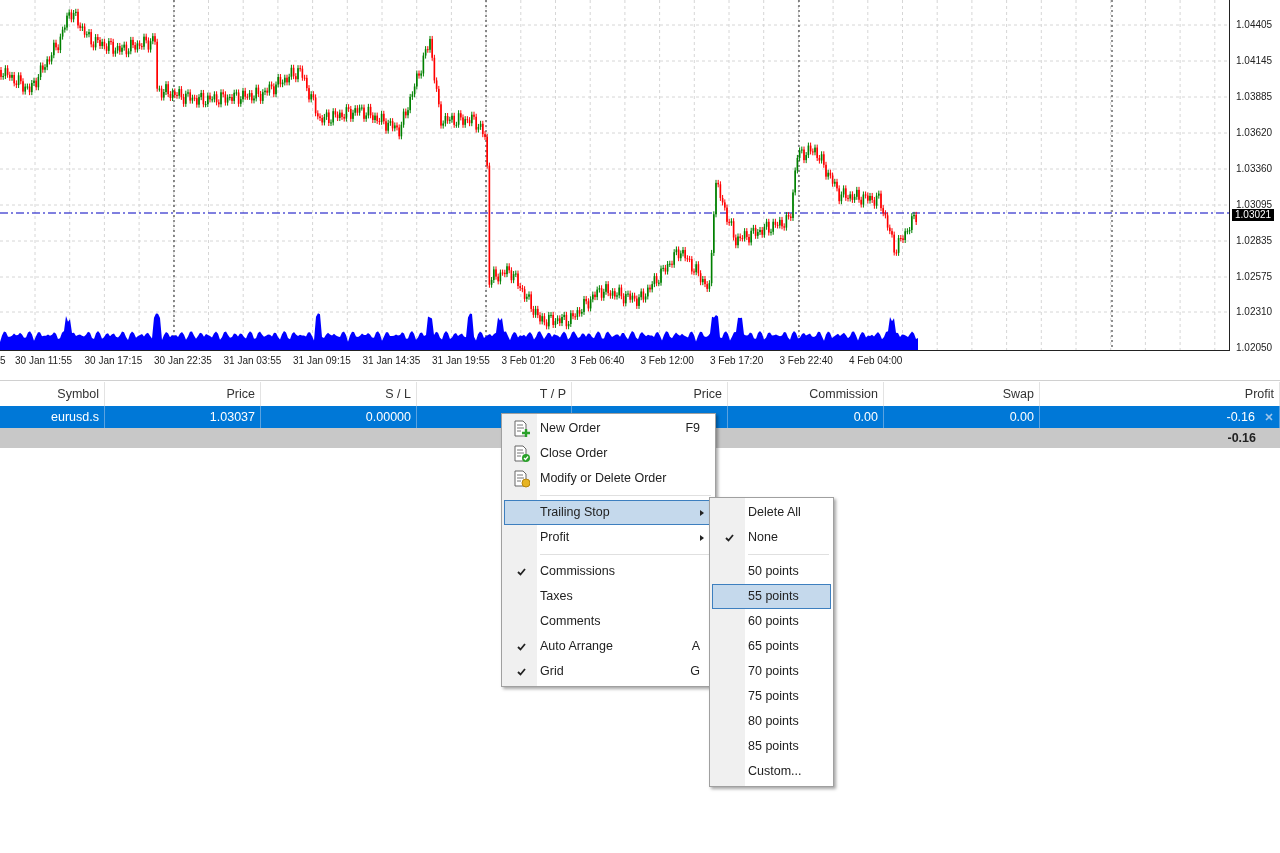 Image resolution: width=1280 pixels, height=853 pixels. I want to click on table-cell-text: eurusd.s, so click(75, 417).